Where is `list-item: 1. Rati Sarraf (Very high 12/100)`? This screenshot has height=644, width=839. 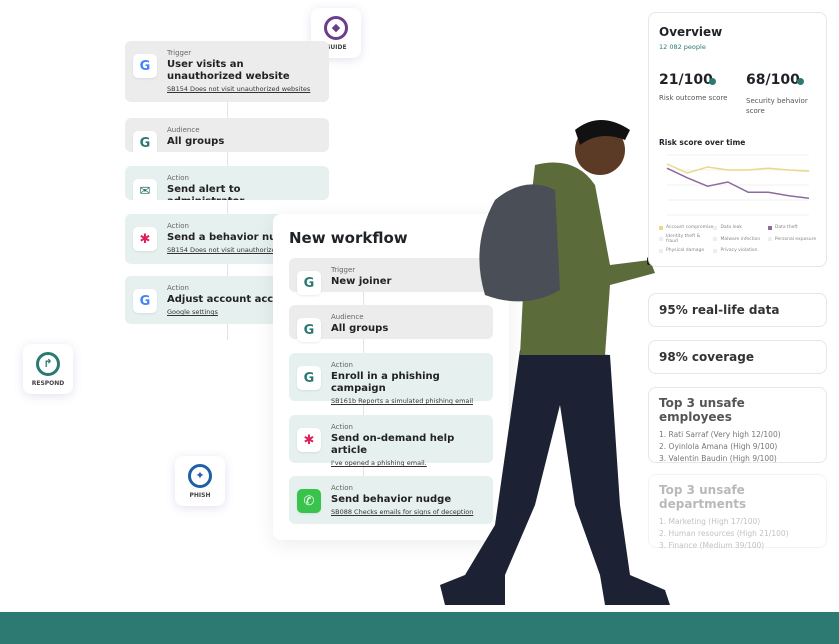 list-item: 1. Rati Sarraf (Very high 12/100) is located at coordinates (720, 434).